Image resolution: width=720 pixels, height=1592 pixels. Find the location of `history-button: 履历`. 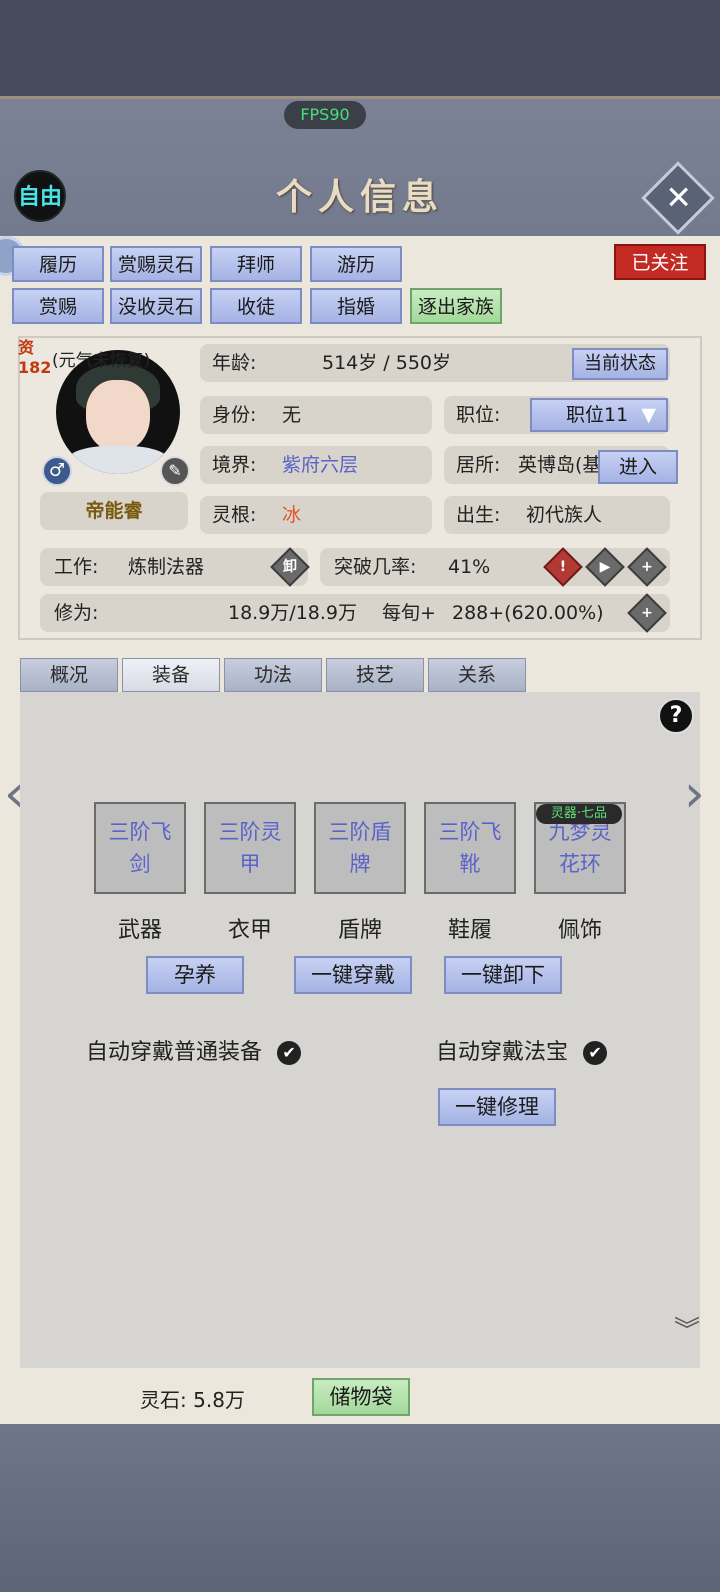

history-button: 履历 is located at coordinates (58, 264).